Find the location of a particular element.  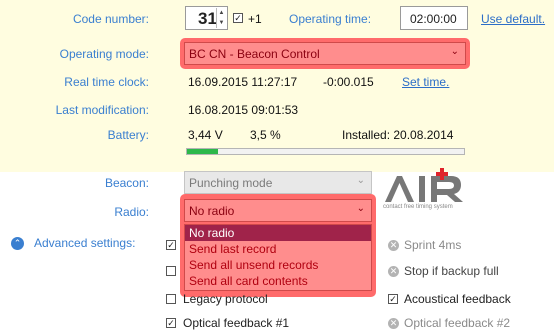

operating-time-input: 02:00:00 is located at coordinates (434, 18).